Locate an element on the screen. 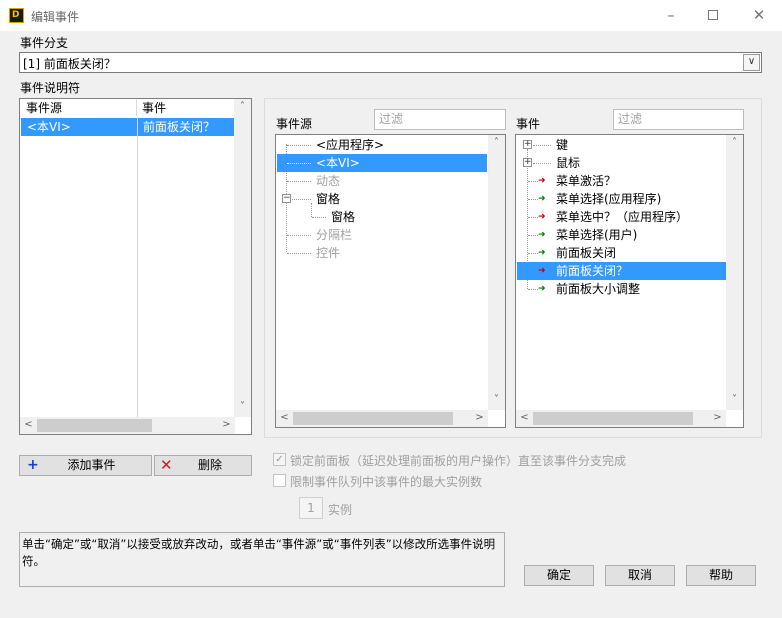  source-item-application: <应用程序> is located at coordinates (350, 145).